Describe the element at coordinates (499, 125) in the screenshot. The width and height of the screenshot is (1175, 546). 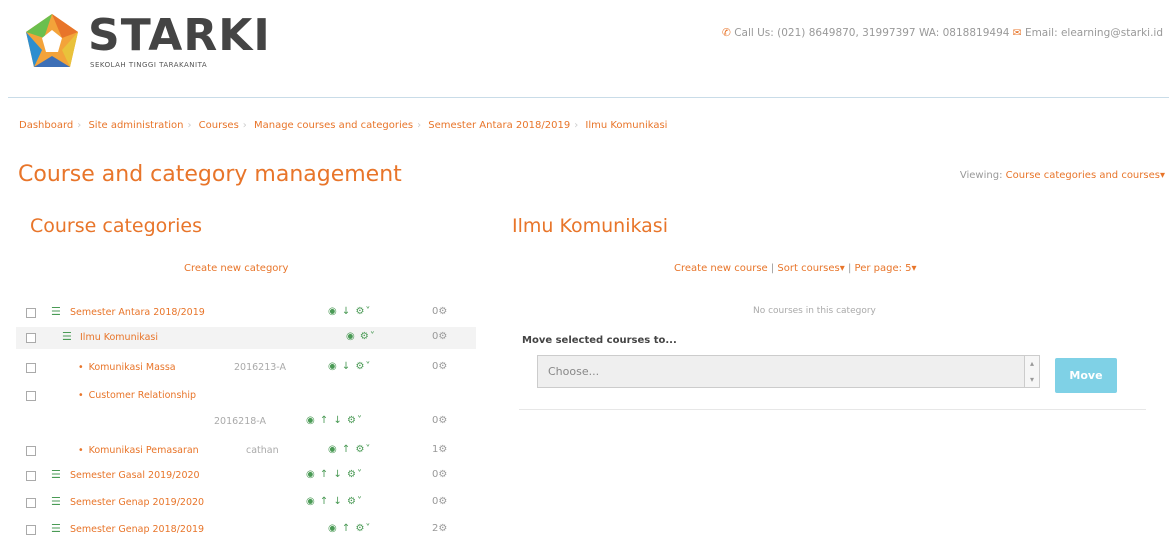
I see `breadcrumb-semester: Semester Antara 2018/2019` at that location.